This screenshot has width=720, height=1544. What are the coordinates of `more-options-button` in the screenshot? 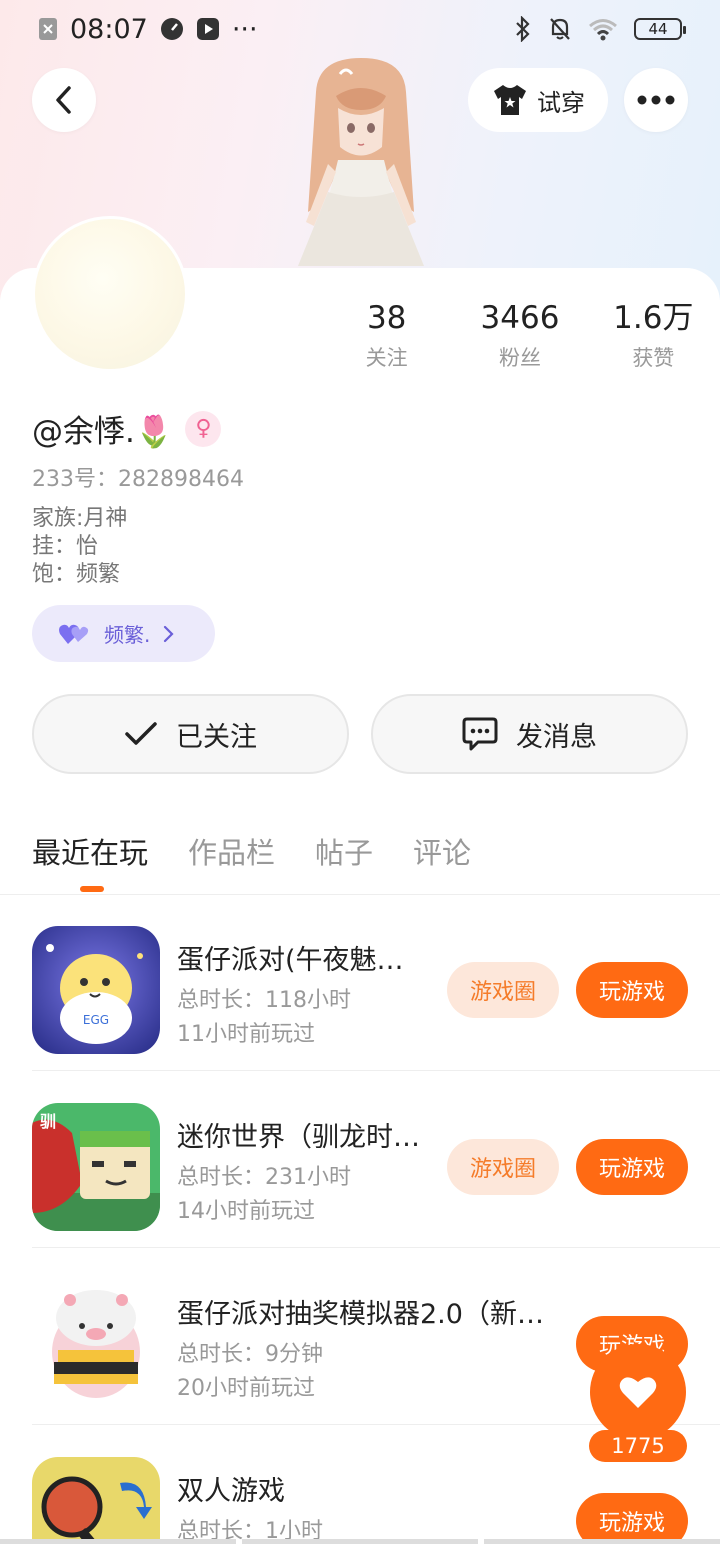 It's located at (656, 100).